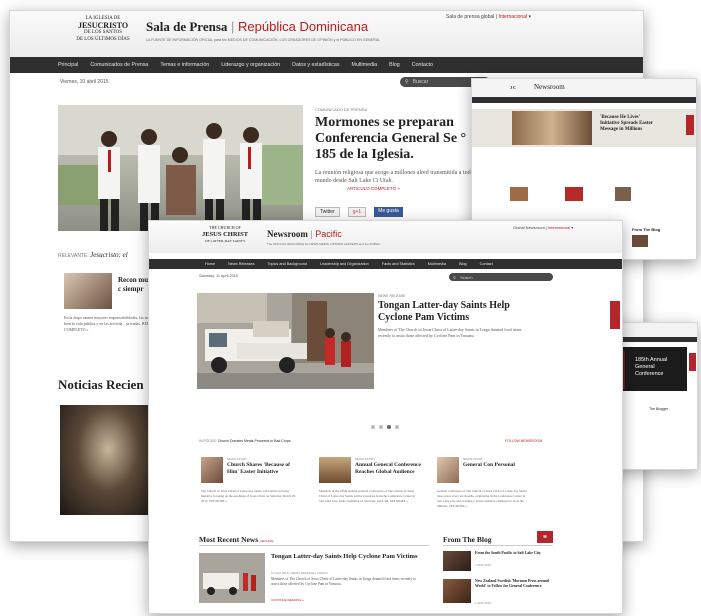 Image resolution: width=701 pixels, height=616 pixels. What do you see at coordinates (210, 264) in the screenshot?
I see `nav-item: Home` at bounding box center [210, 264].